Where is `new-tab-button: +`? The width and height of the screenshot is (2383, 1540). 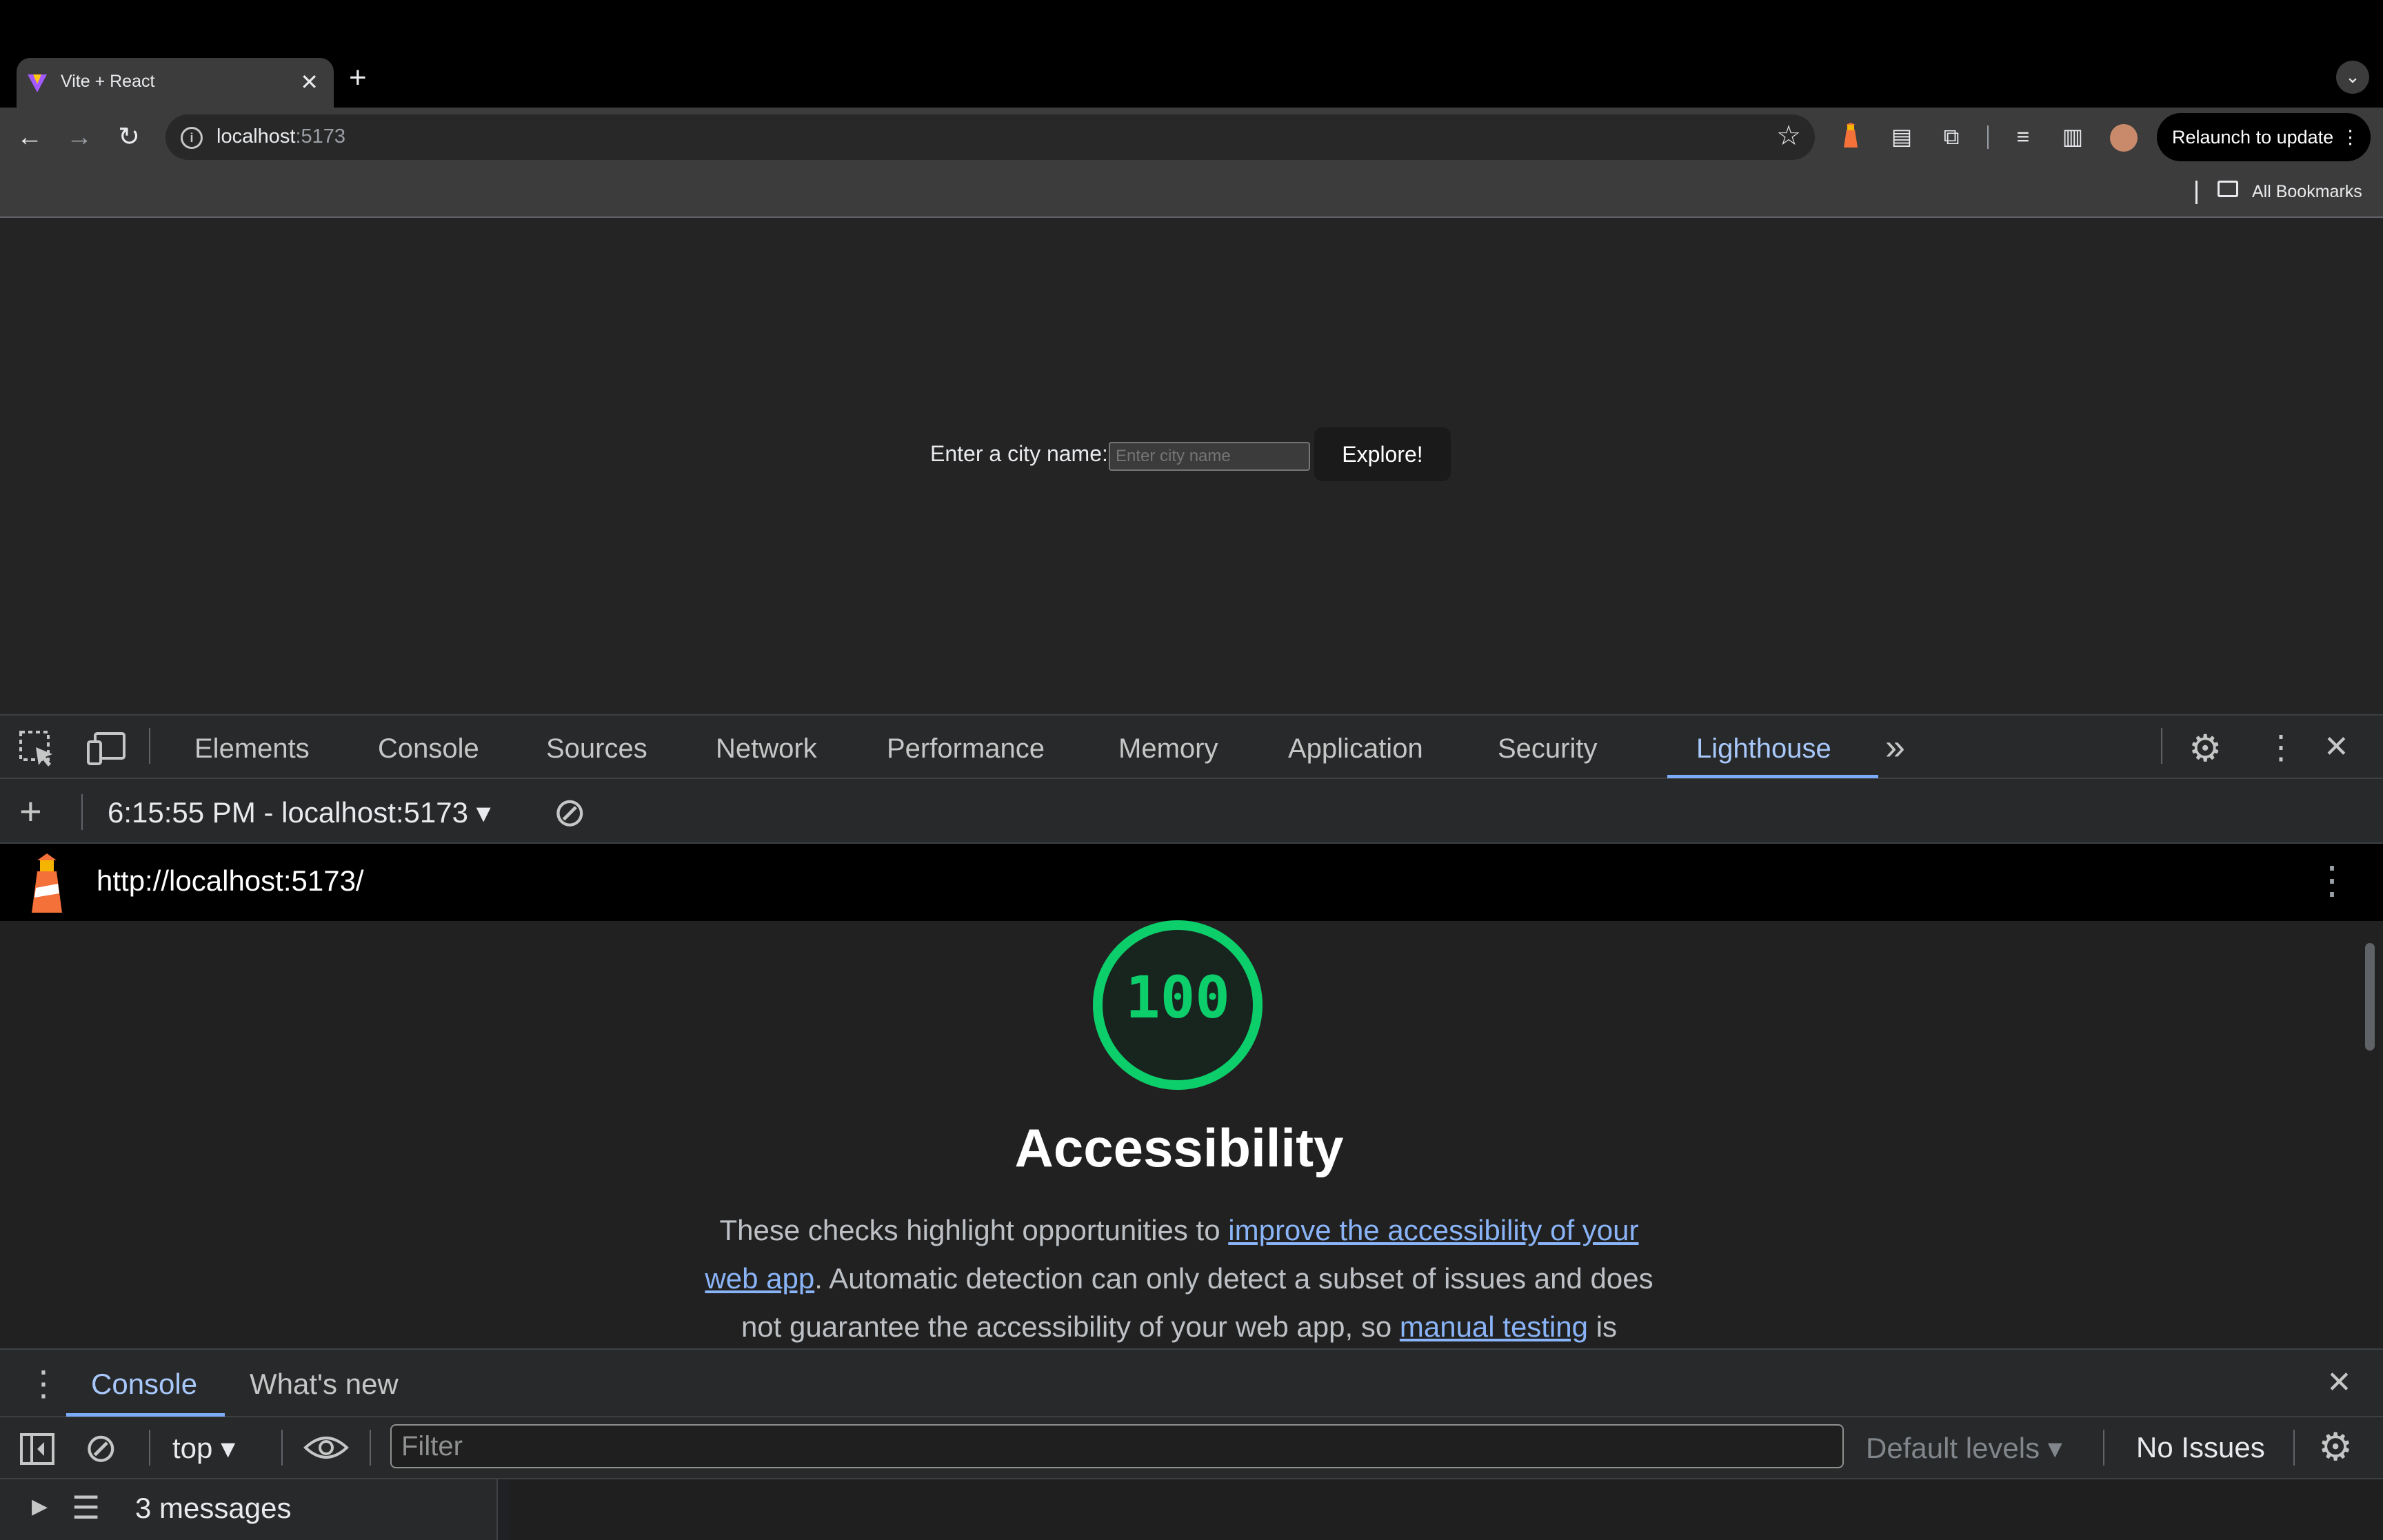 new-tab-button: + is located at coordinates (358, 78).